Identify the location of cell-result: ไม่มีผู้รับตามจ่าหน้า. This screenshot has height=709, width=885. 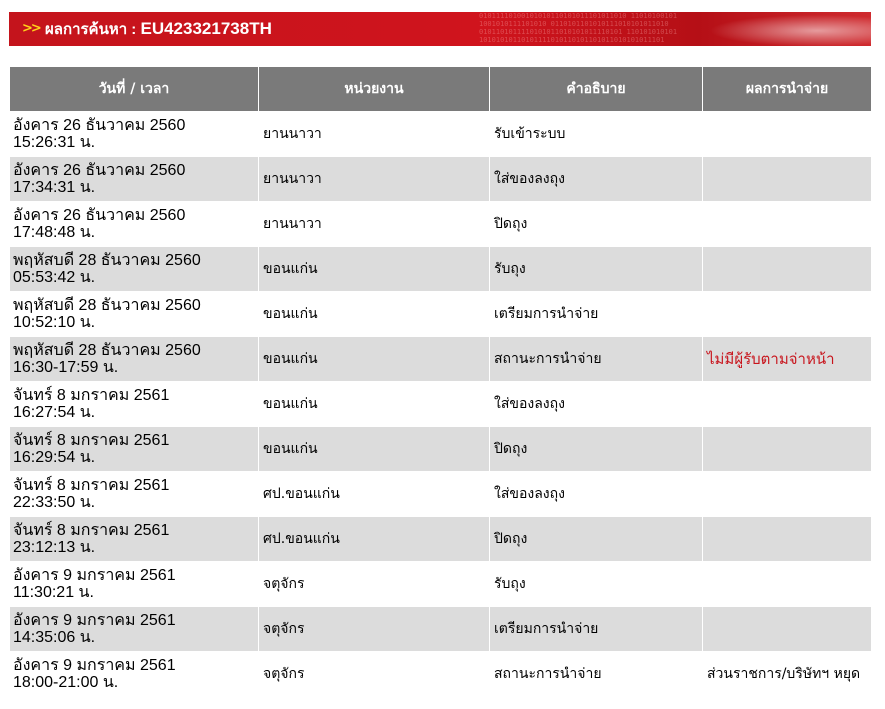
(787, 359).